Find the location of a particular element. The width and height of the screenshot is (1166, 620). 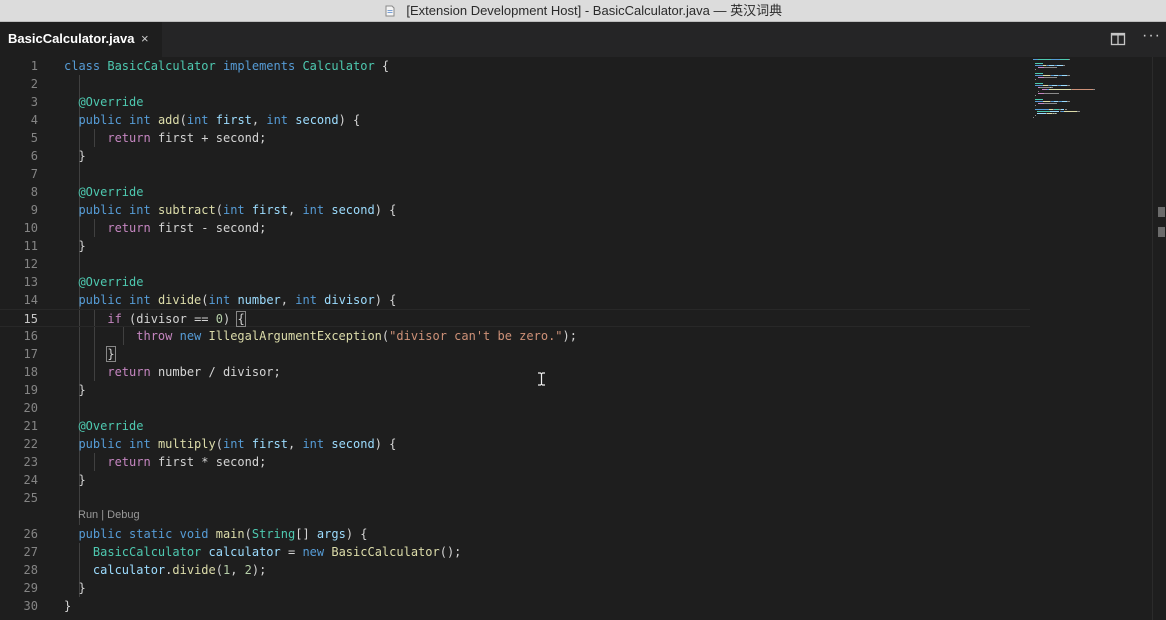

code-line: 29 } is located at coordinates (515, 588).